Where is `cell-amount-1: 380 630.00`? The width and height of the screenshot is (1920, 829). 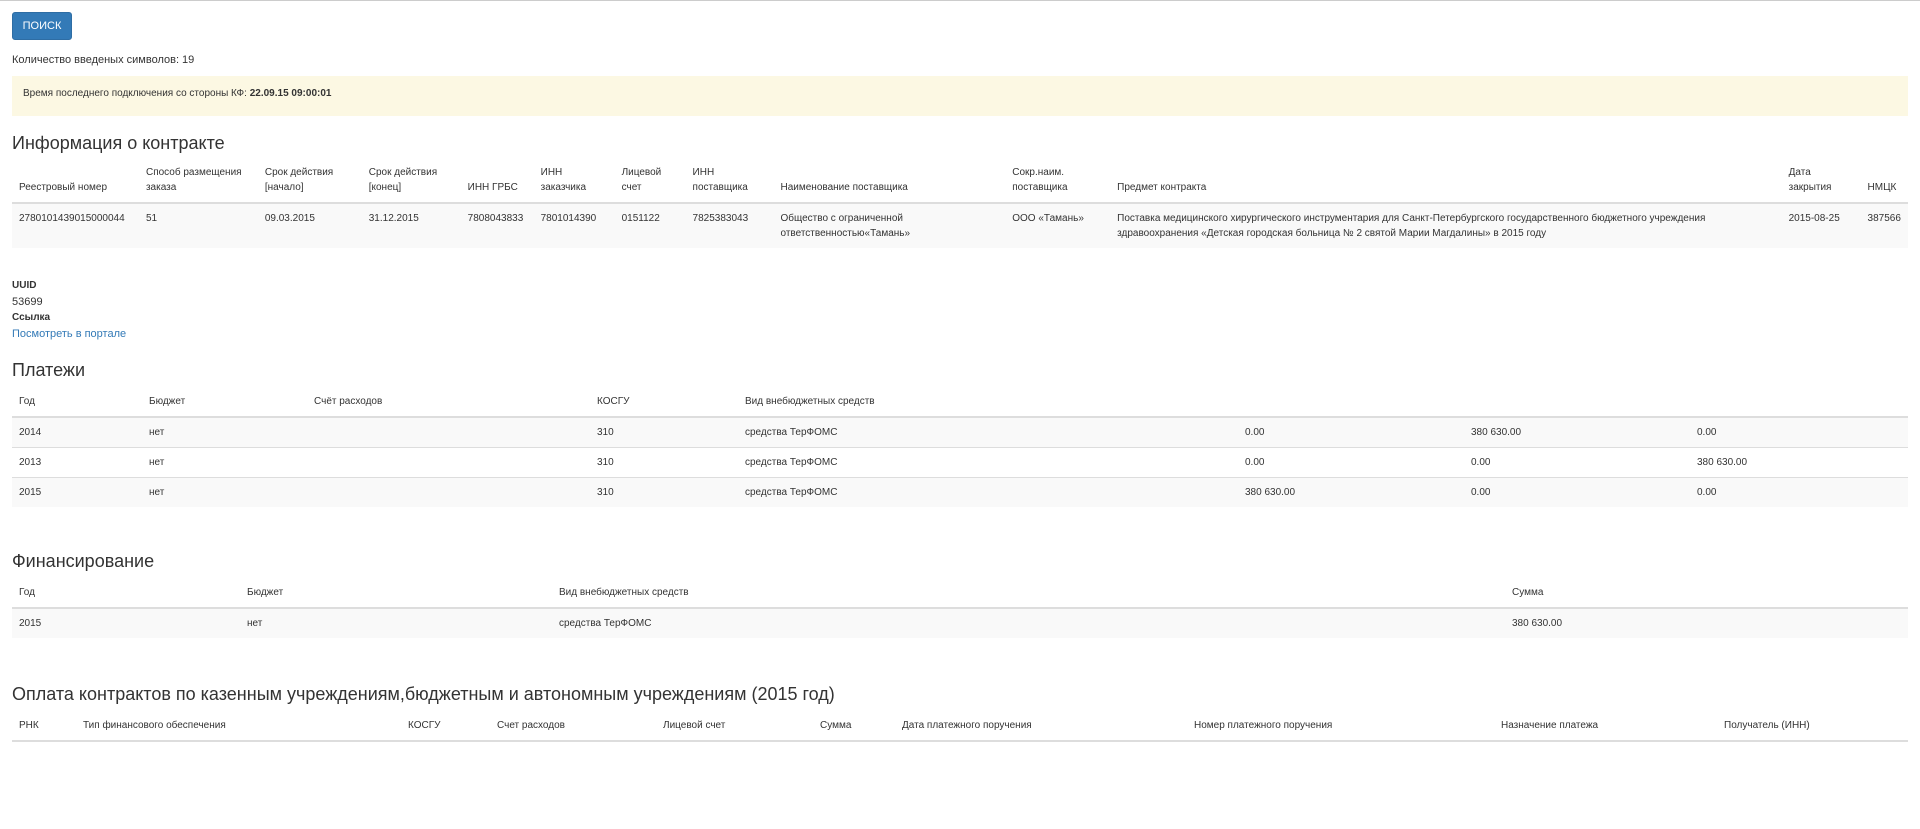
cell-amount-1: 380 630.00 is located at coordinates (1351, 492).